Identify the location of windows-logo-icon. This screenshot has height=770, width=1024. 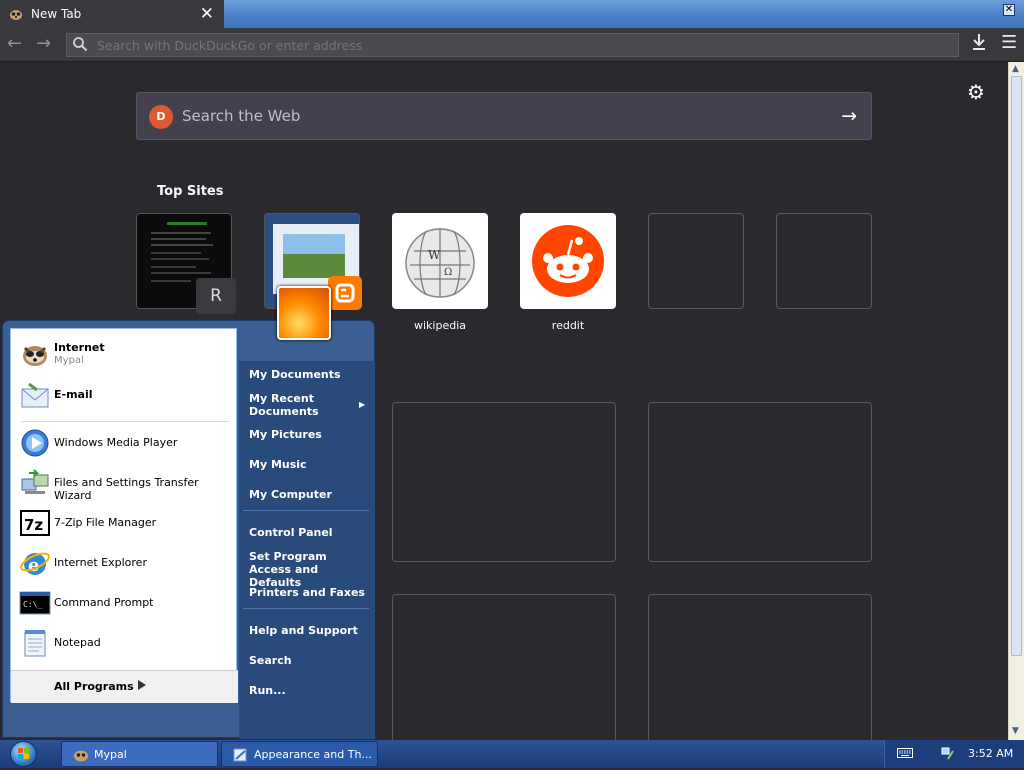
(23, 754).